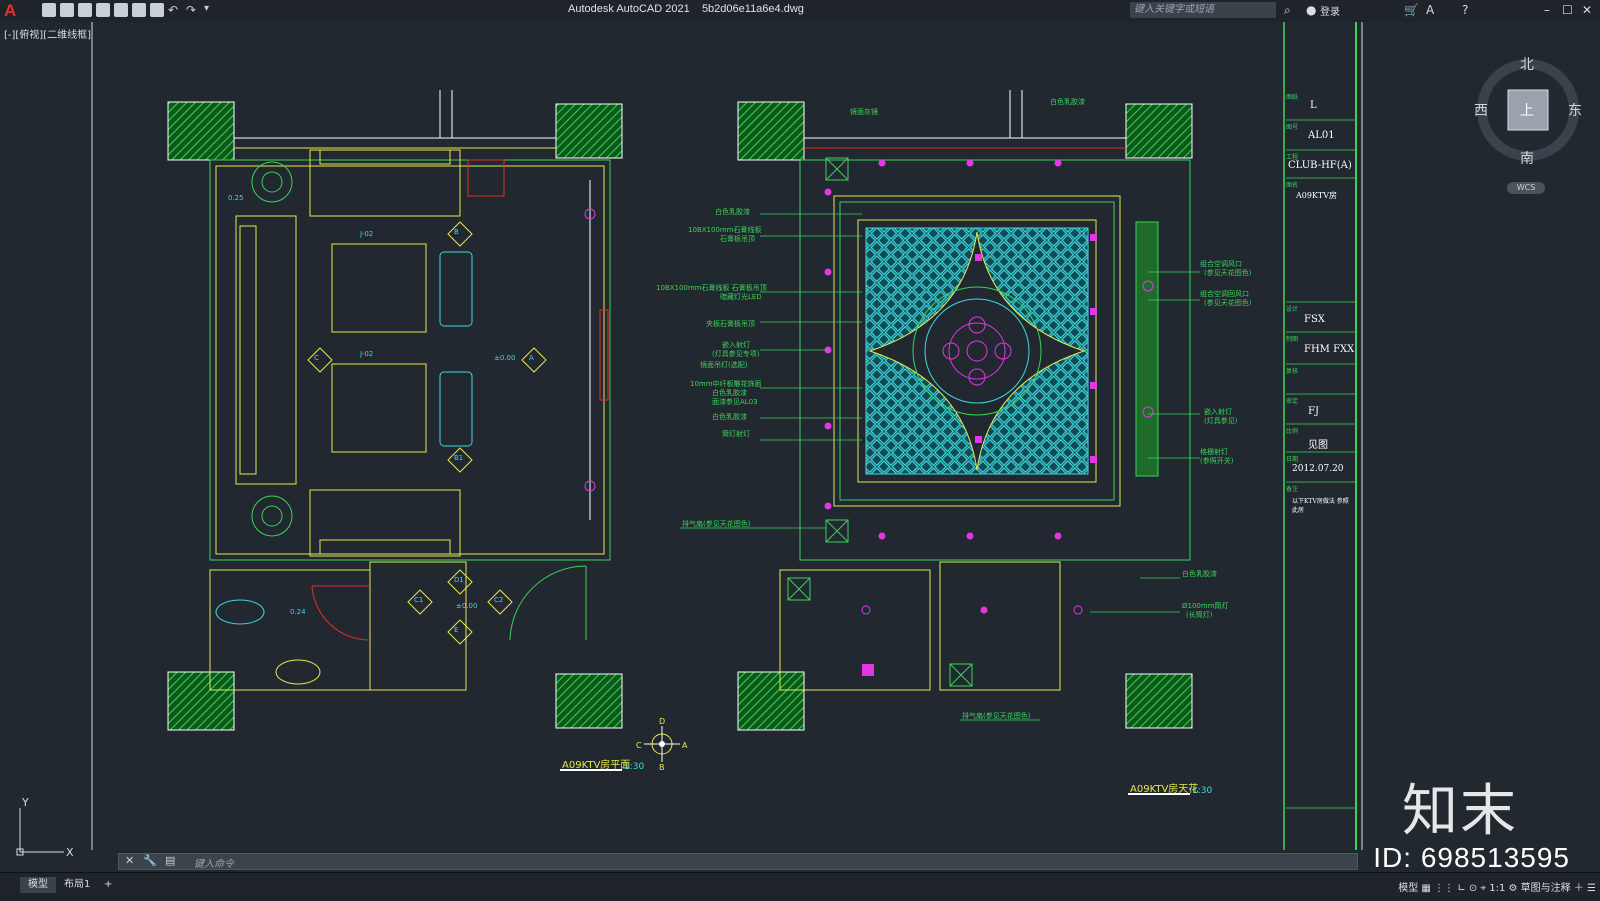  I want to click on svg-text: (灯具参见专项), so click(736, 353).